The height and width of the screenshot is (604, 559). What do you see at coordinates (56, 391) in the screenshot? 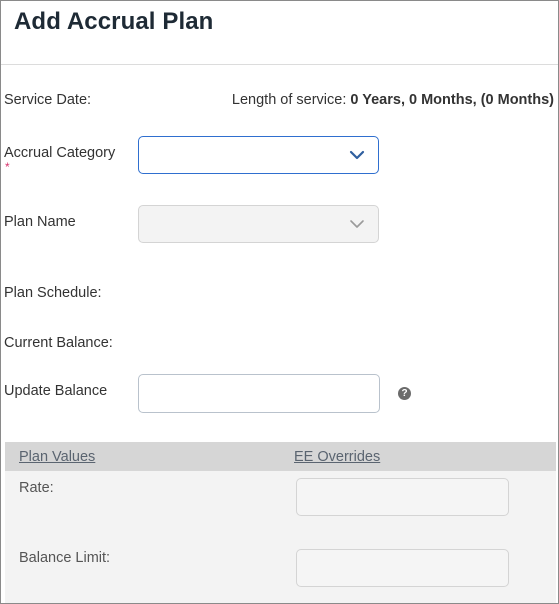
I see `update-balance-label: Update Balance` at bounding box center [56, 391].